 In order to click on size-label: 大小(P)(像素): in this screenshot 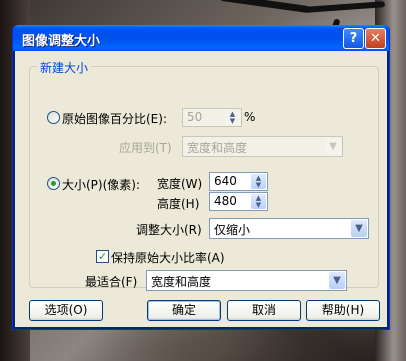, I will do `click(101, 185)`.